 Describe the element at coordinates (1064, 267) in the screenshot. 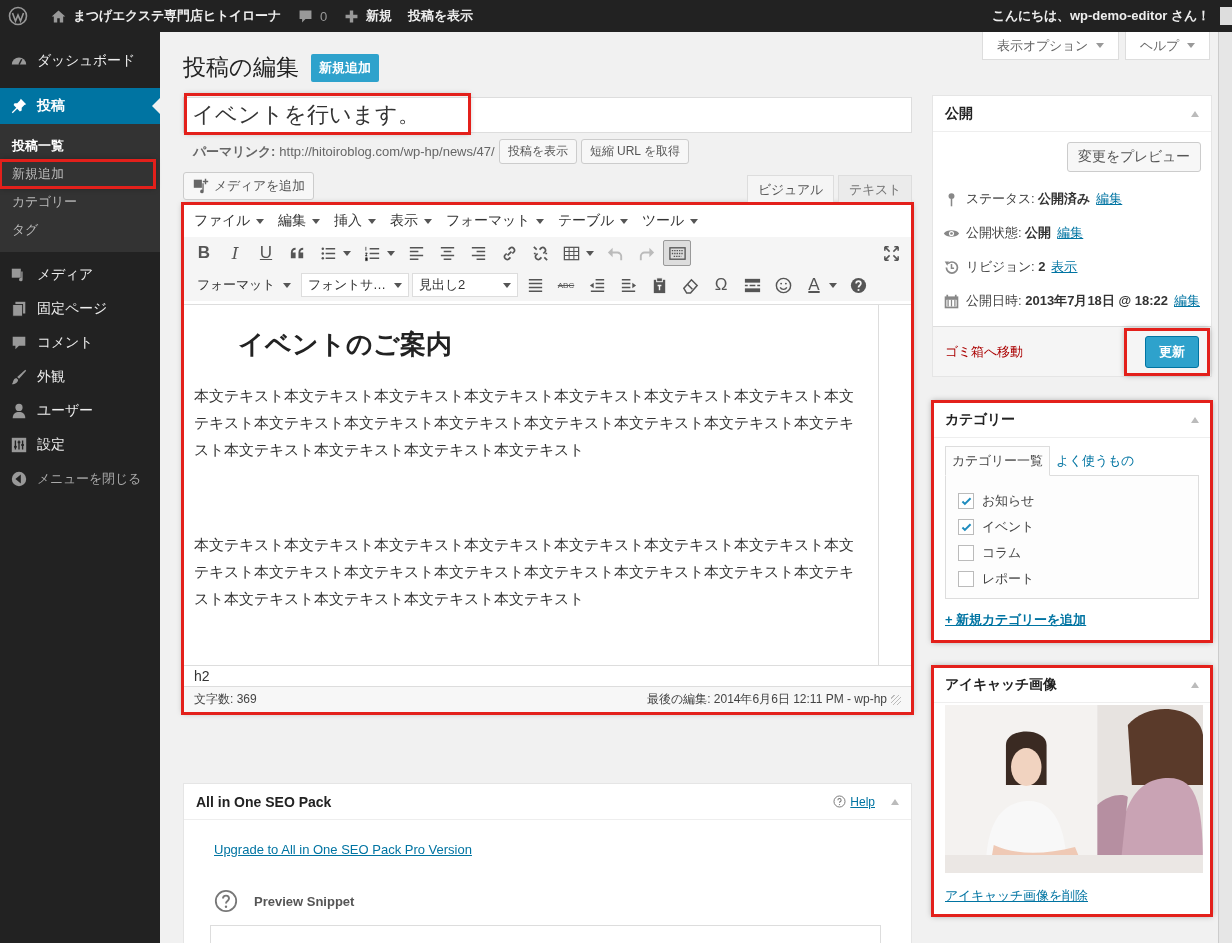

I see `edit-link: 表示` at that location.